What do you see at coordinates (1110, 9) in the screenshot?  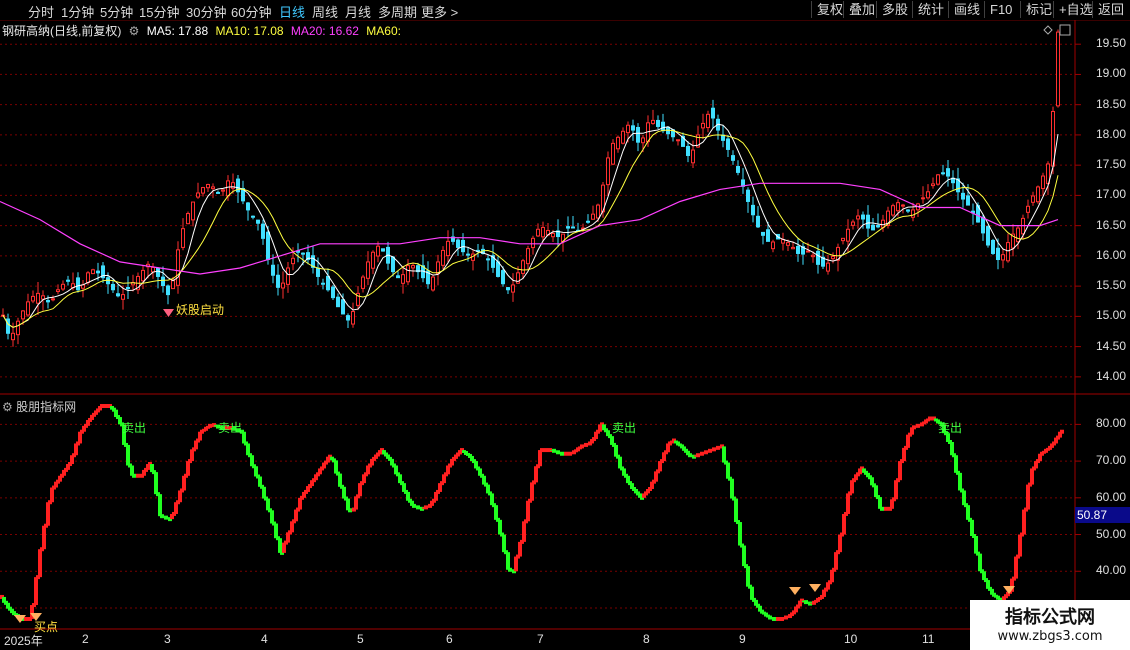 I see `toolbar-button: 返回` at bounding box center [1110, 9].